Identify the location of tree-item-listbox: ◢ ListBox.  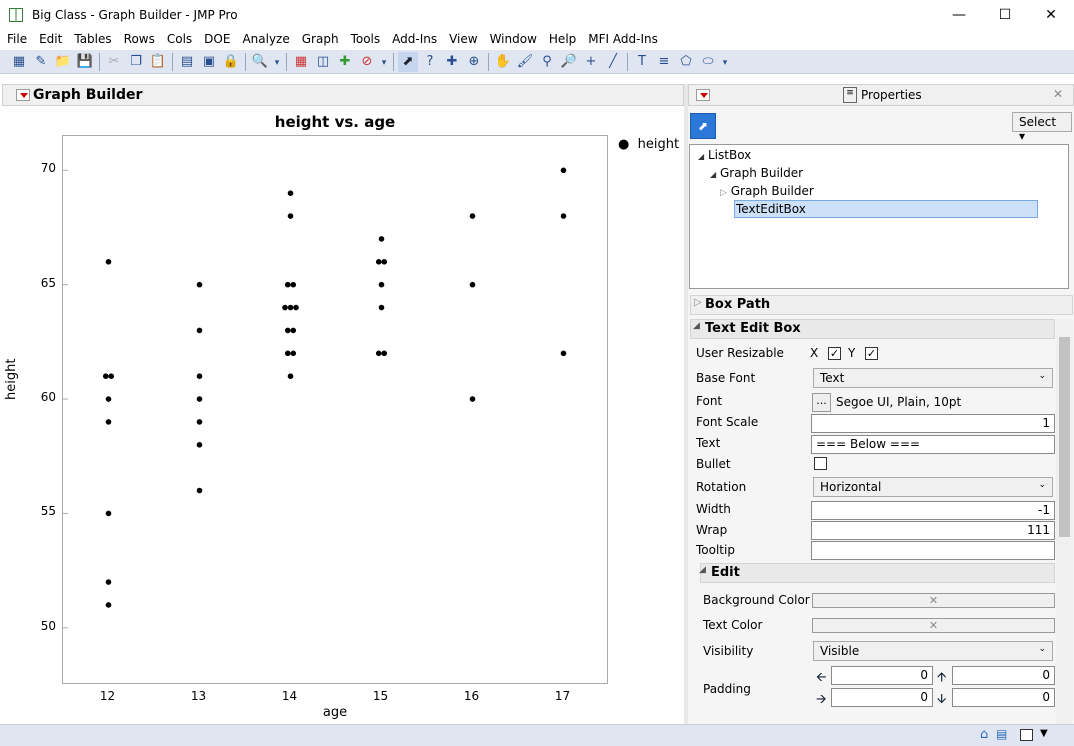
(724, 155).